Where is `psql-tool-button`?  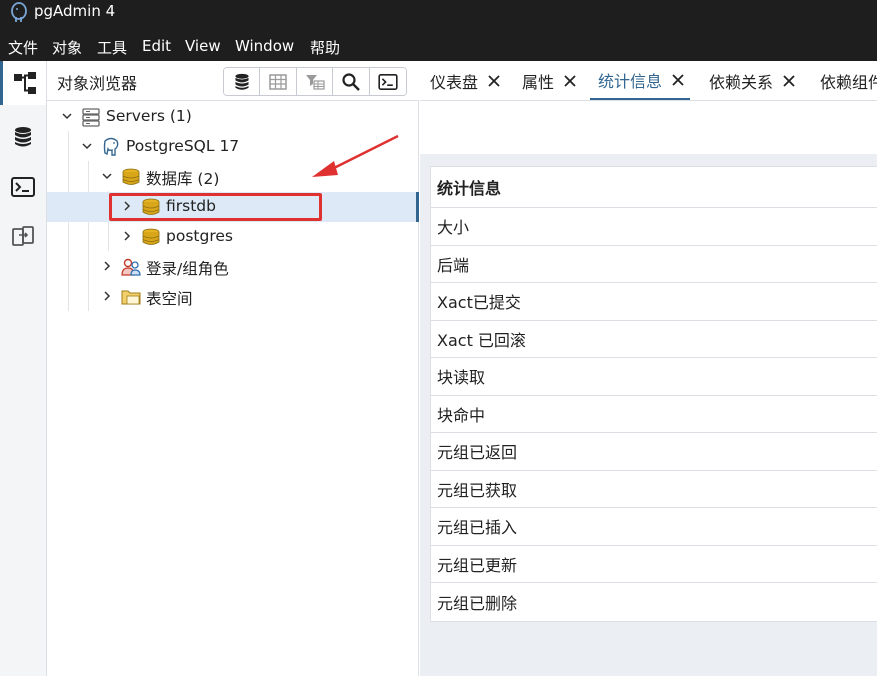 psql-tool-button is located at coordinates (23, 187).